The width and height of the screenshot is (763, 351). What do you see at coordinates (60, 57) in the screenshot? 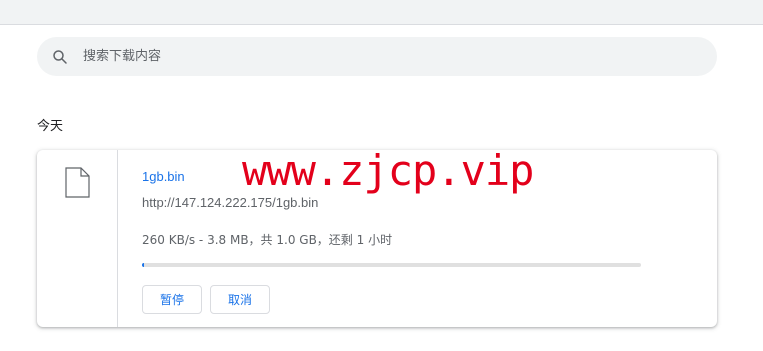
I see `search-icon` at bounding box center [60, 57].